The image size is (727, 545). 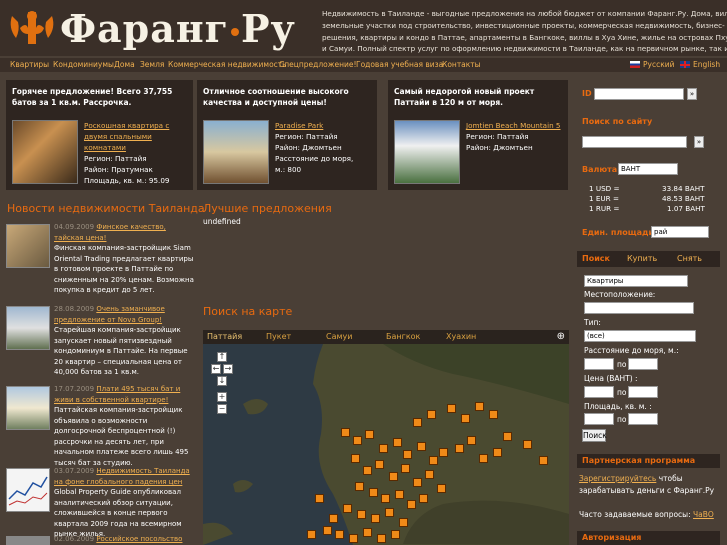 What do you see at coordinates (222, 409) in the screenshot?
I see `map-zoom-out-icon: −` at bounding box center [222, 409].